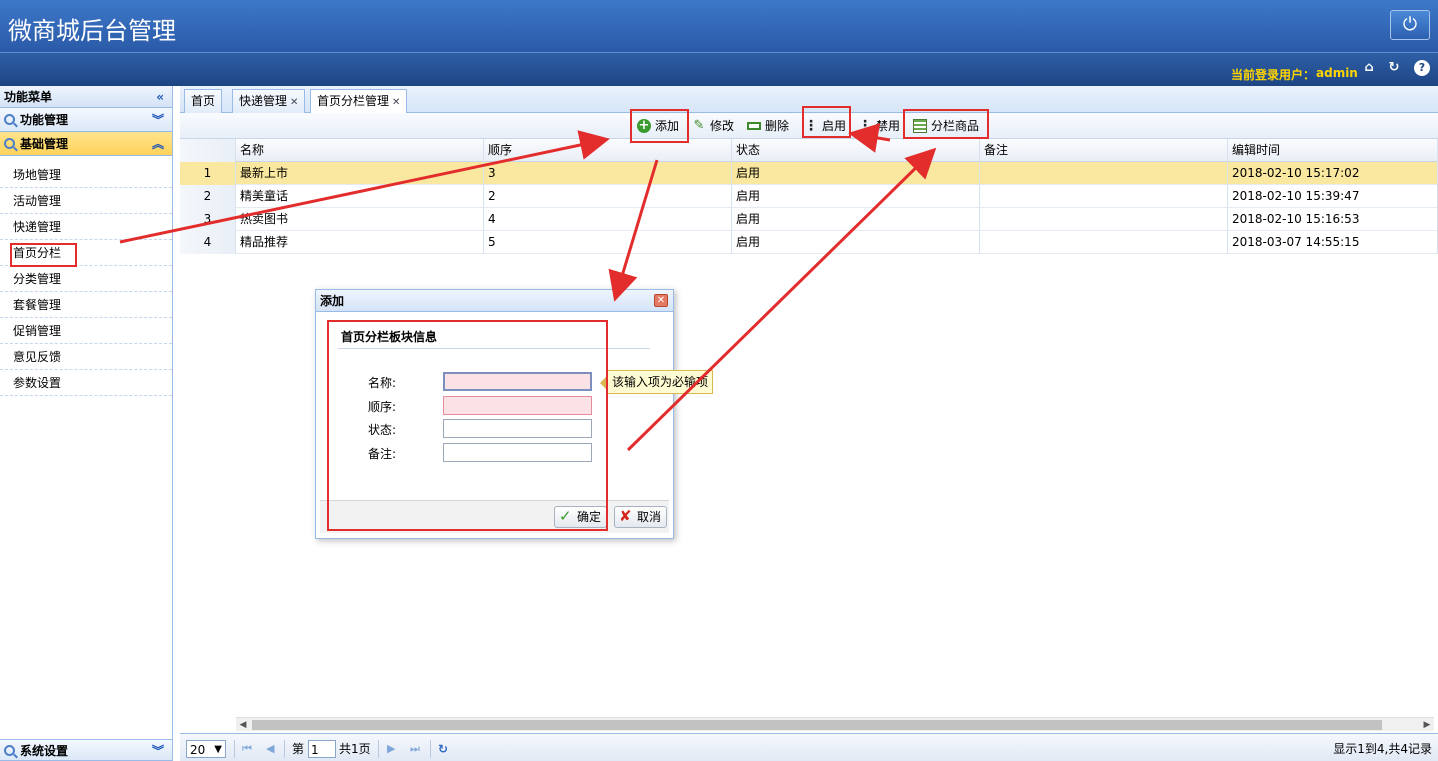 The image size is (1438, 761). What do you see at coordinates (9, 750) in the screenshot?
I see `search-icon` at bounding box center [9, 750].